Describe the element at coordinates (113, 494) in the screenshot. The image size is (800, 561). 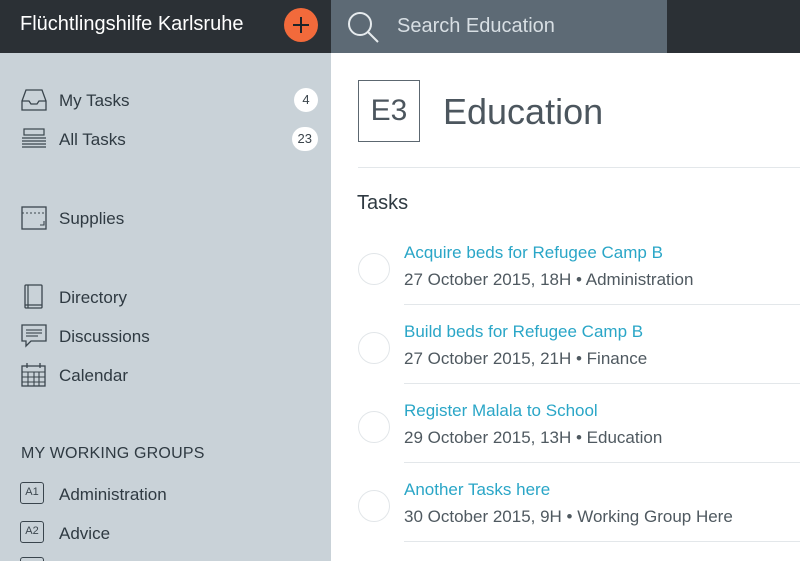
I see `group-label: Administration` at that location.